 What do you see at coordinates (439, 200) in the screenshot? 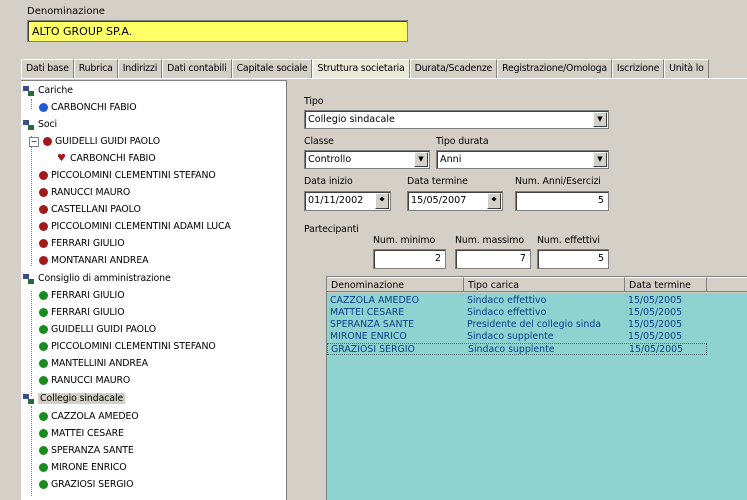
I see `data-termine-value: 15/05/2007` at bounding box center [439, 200].